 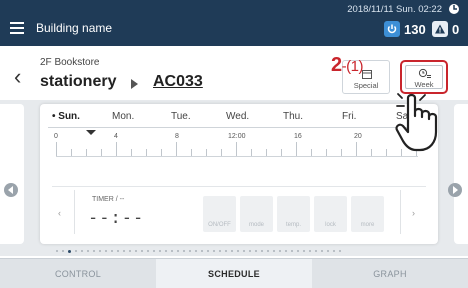 I want to click on special-button-label: Special, so click(x=366, y=85).